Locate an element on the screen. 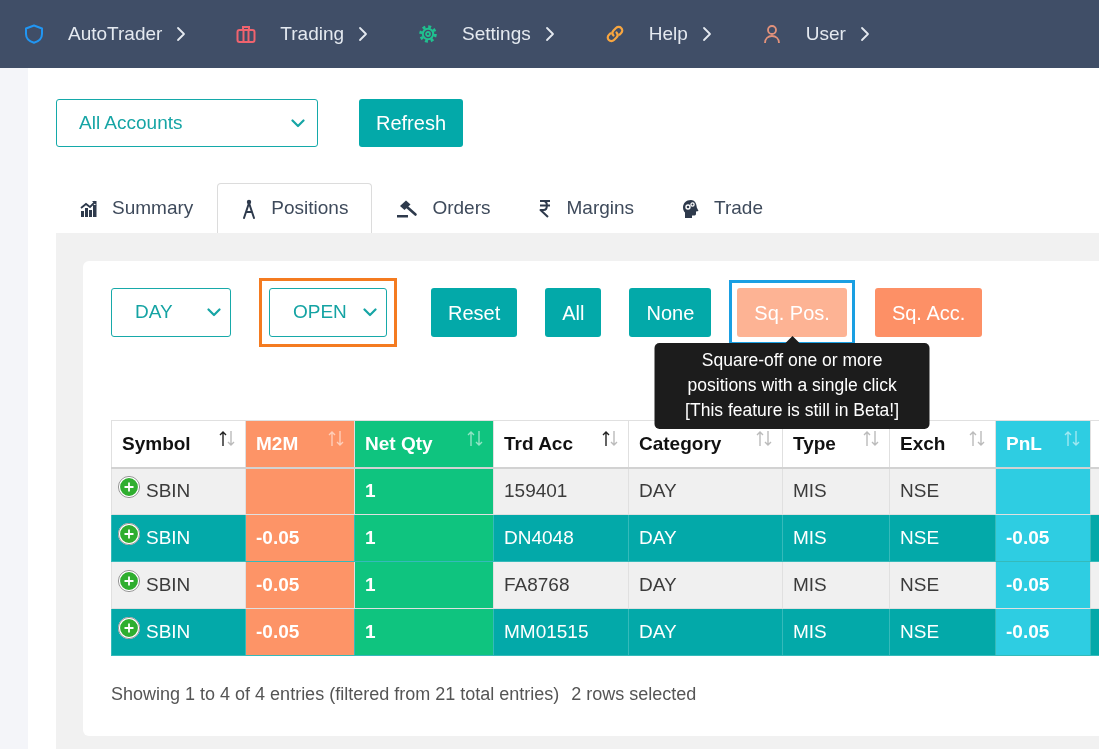  column-header: Trd Acc is located at coordinates (561, 444).